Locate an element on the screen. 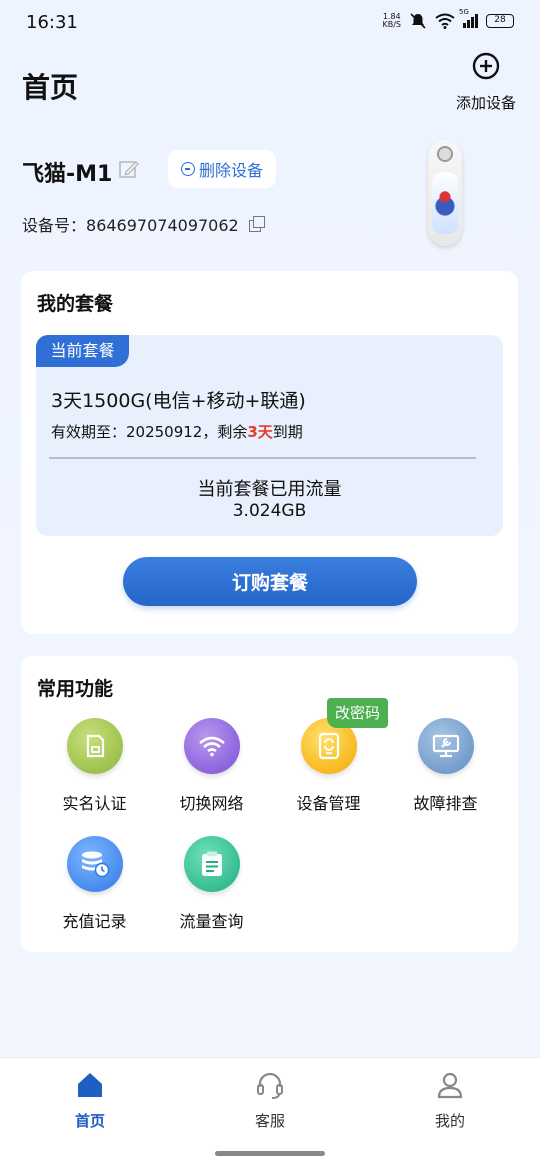 Image resolution: width=540 pixels, height=1170 pixels. battery-level: 28 is located at coordinates (500, 20).